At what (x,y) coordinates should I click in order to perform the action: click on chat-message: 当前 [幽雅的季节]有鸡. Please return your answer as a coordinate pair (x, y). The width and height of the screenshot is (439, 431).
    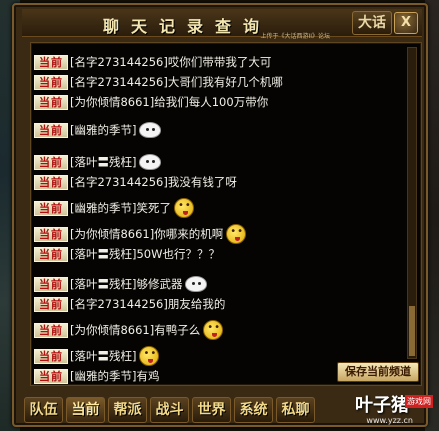
    Looking at the image, I should click on (96, 376).